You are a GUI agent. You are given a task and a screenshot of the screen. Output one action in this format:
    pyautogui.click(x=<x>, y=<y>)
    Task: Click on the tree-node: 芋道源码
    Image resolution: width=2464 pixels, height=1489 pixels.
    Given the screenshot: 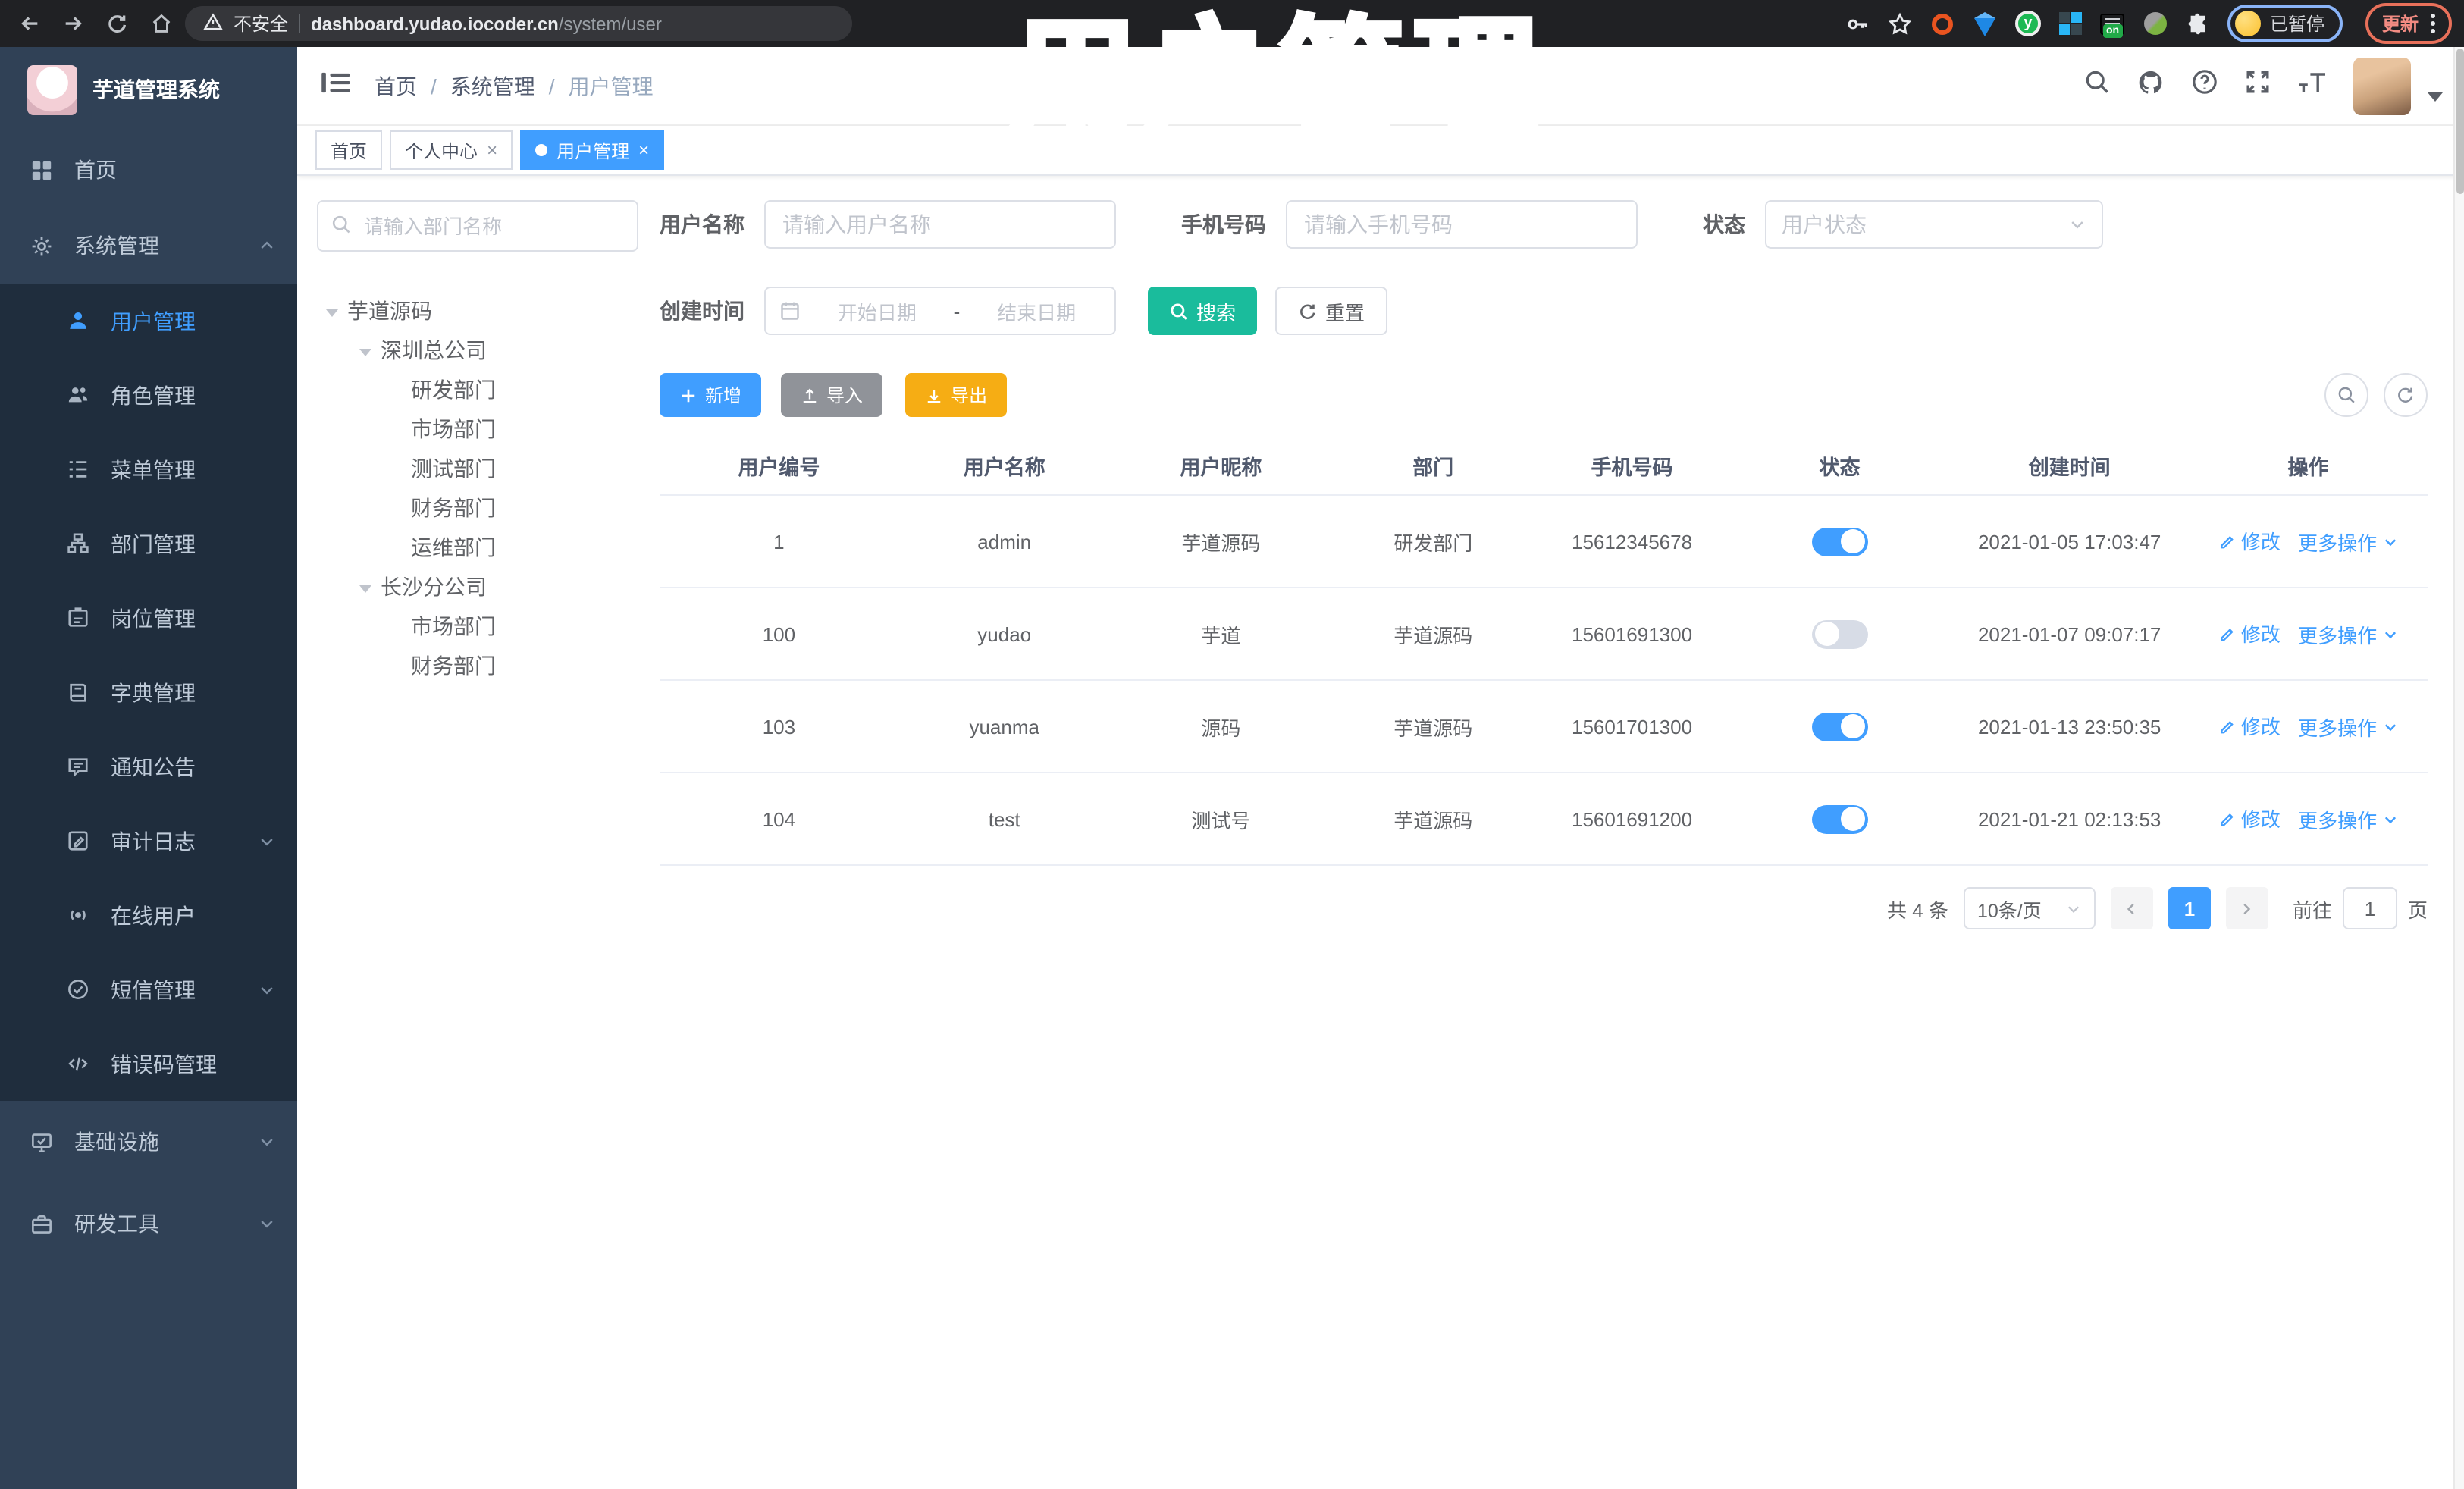 What is the action you would take?
    pyautogui.click(x=478, y=311)
    